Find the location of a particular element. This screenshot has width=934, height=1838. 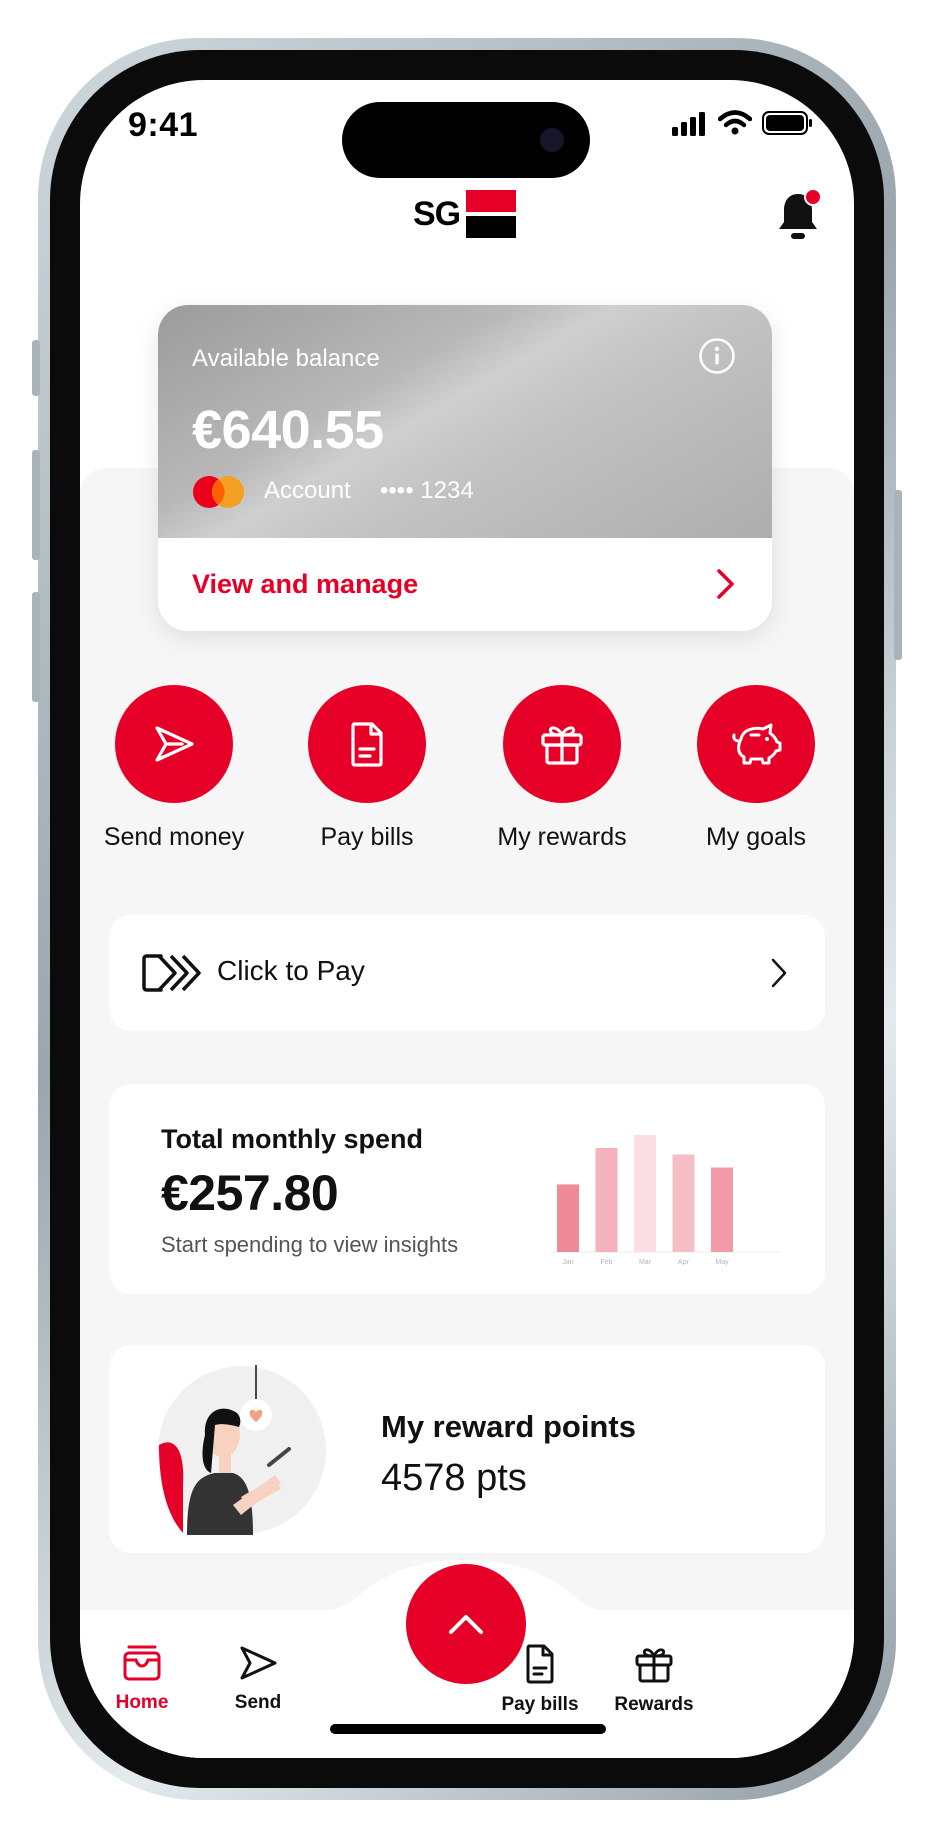

tab-home: Home is located at coordinates (142, 1679).